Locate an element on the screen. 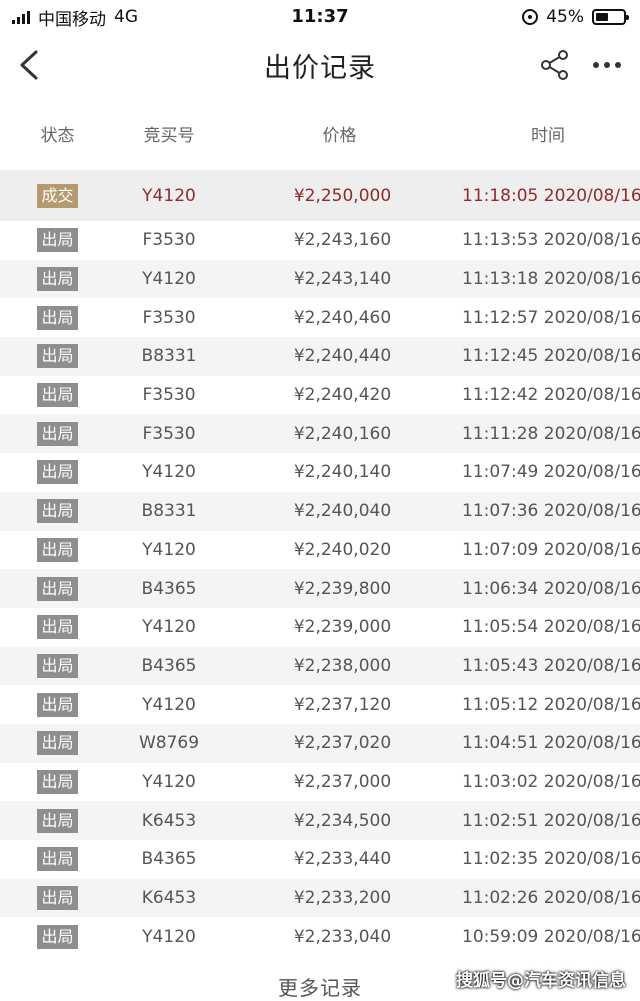 Image resolution: width=640 pixels, height=1001 pixels. row-price: ¥2,243,160 is located at coordinates (342, 240).